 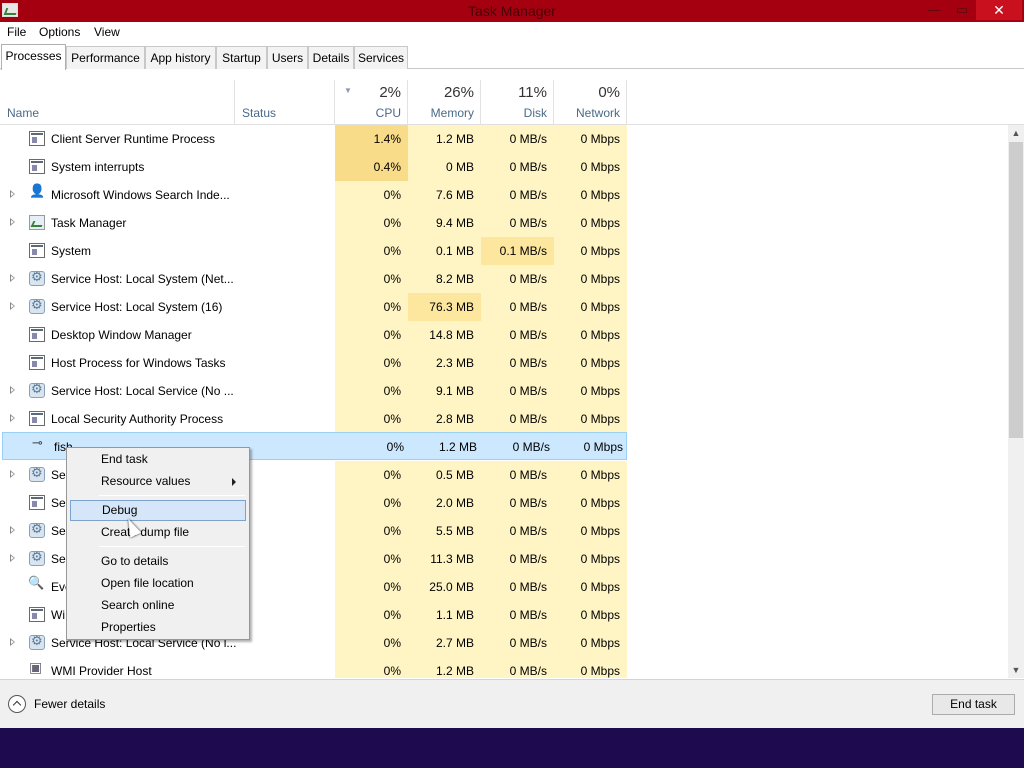 What do you see at coordinates (105, 57) in the screenshot?
I see `tab-performance: Performance` at bounding box center [105, 57].